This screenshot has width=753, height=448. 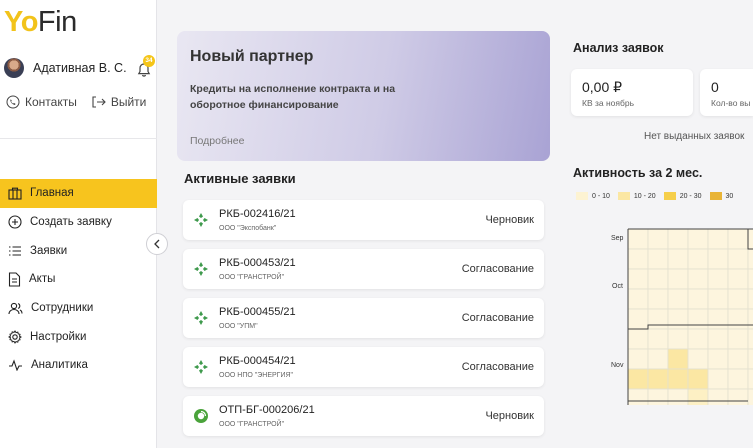 I want to click on nav-item-create-request: Создать заявку, so click(x=78, y=222).